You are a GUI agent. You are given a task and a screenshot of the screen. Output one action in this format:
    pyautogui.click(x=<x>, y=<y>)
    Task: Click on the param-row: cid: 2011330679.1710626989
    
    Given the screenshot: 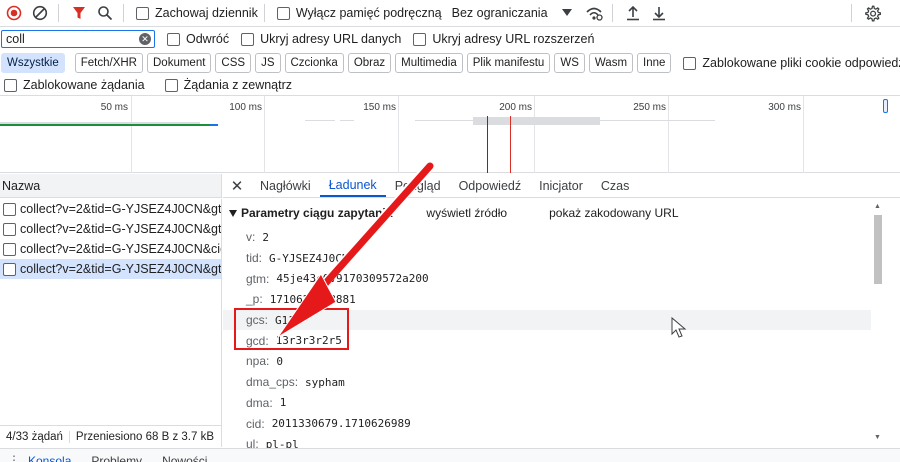 What is the action you would take?
    pyautogui.click(x=547, y=423)
    